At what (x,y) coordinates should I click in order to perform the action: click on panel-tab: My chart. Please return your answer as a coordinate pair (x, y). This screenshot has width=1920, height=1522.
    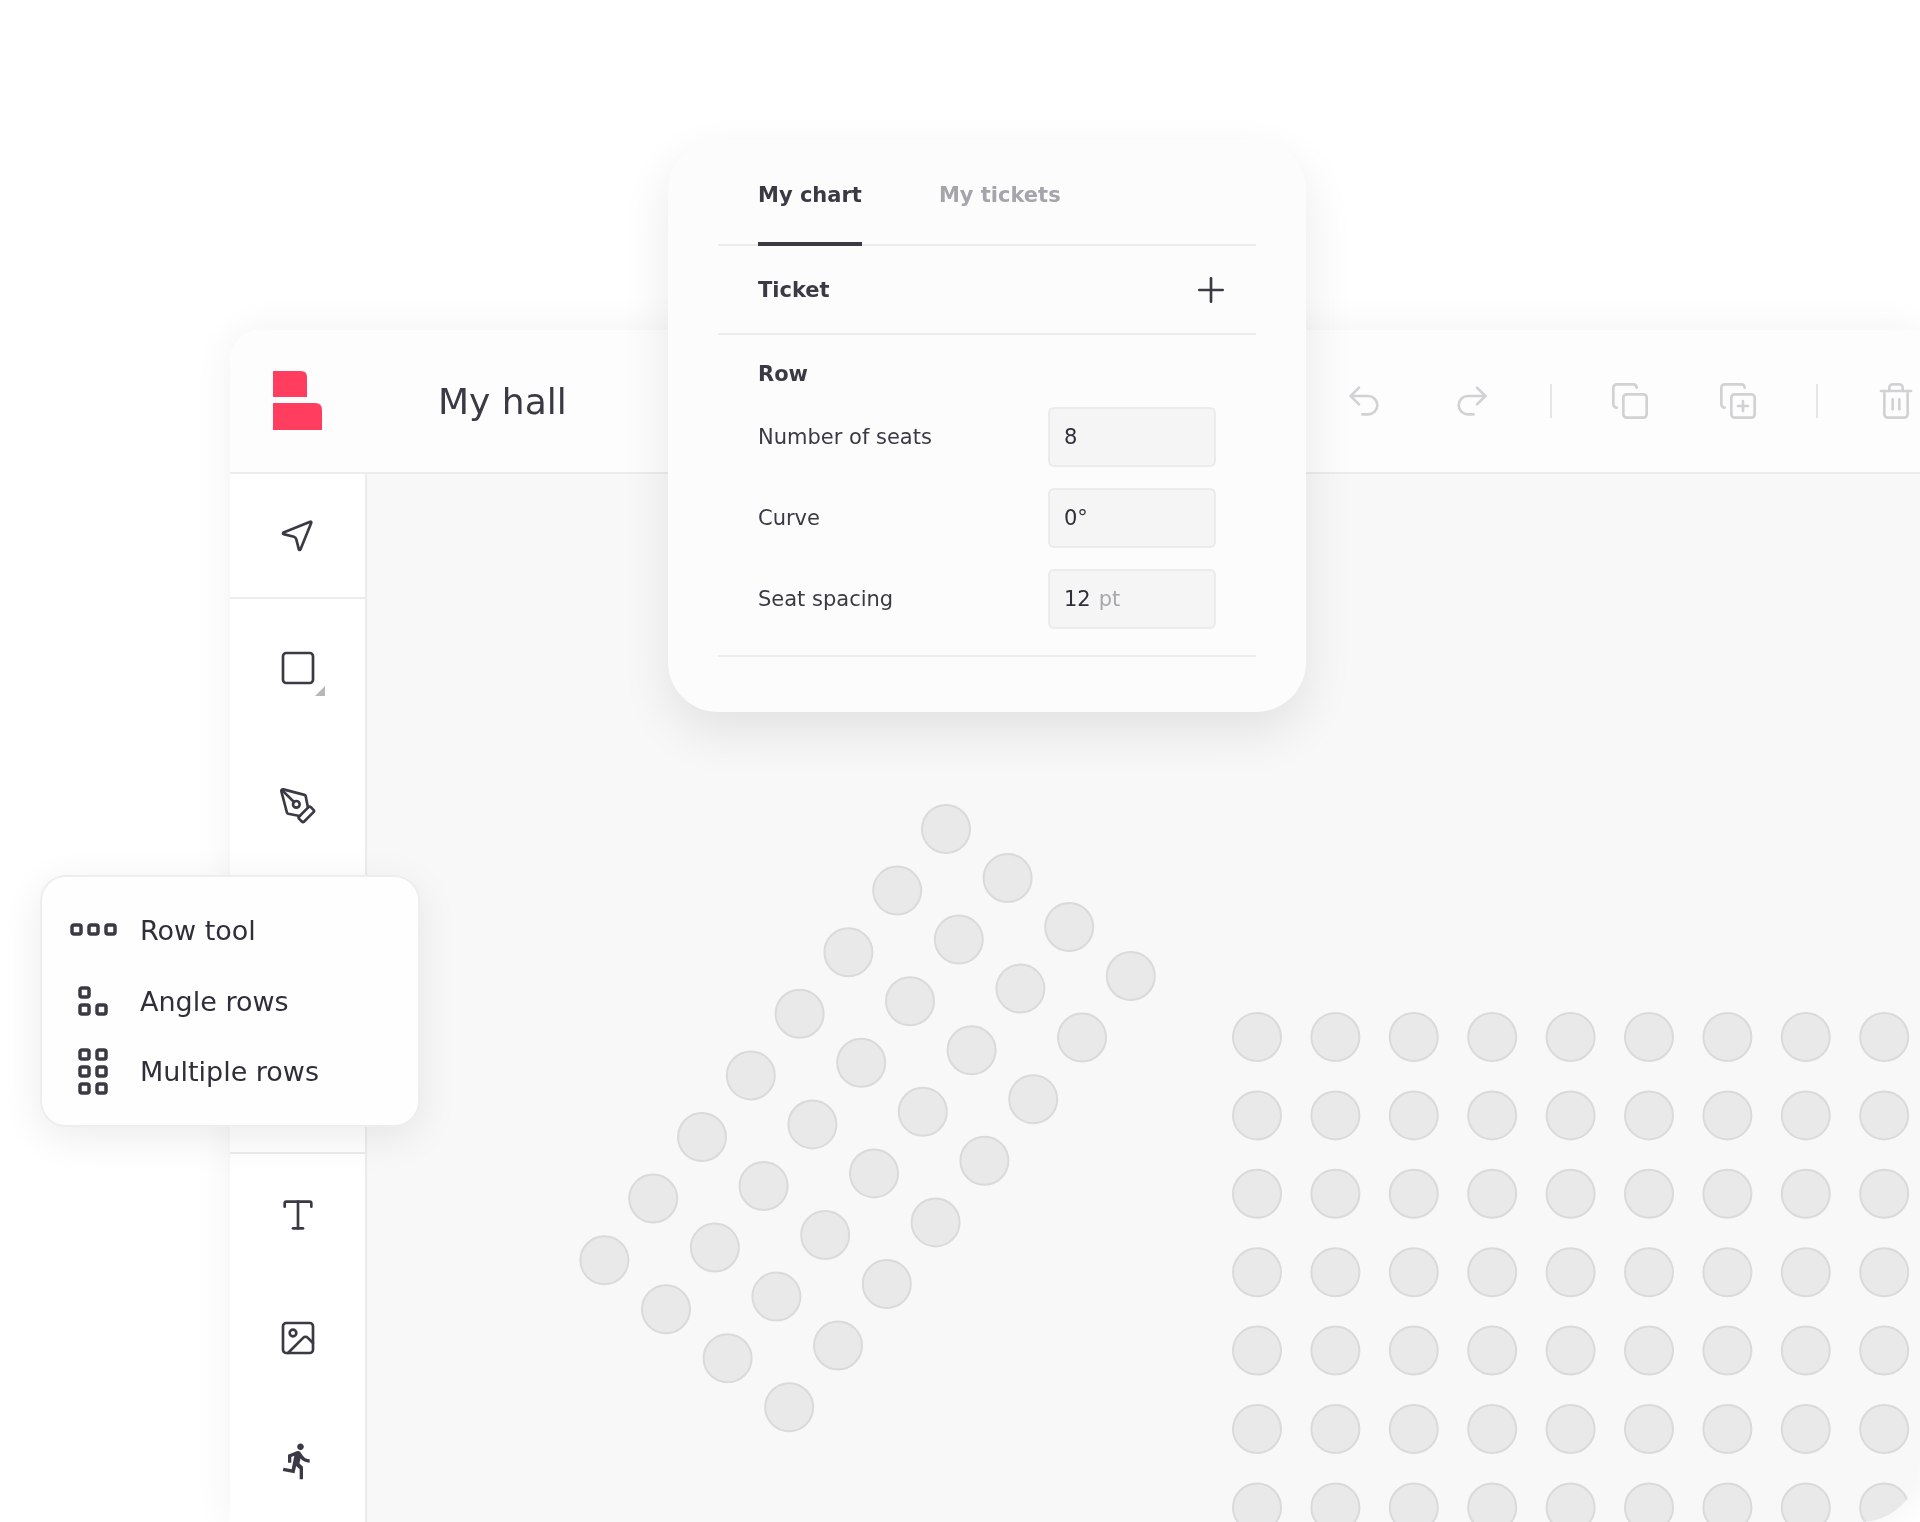
    Looking at the image, I should click on (810, 193).